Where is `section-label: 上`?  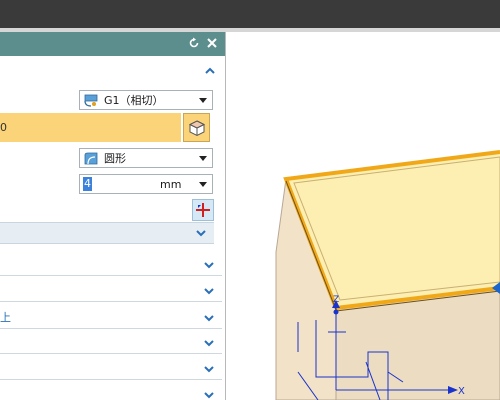 section-label: 上 is located at coordinates (5, 317).